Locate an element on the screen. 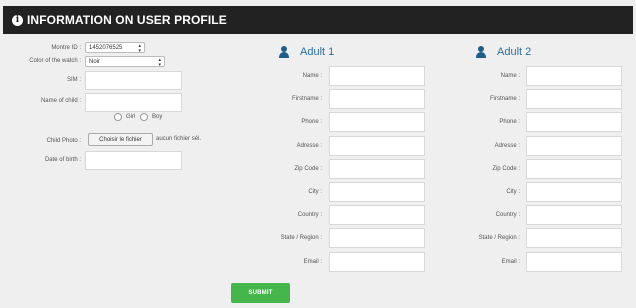 The height and width of the screenshot is (308, 636). file-status-text: aucun fichier sél. is located at coordinates (179, 139).